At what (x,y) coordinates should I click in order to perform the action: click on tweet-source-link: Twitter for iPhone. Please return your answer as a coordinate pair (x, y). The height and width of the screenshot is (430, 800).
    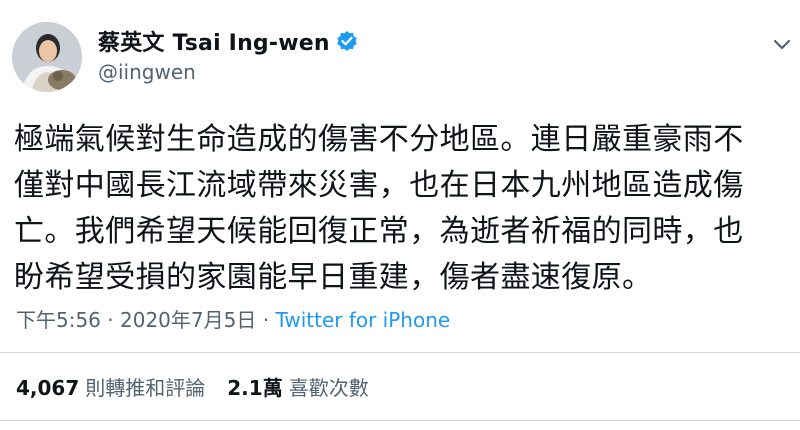
    Looking at the image, I should click on (362, 320).